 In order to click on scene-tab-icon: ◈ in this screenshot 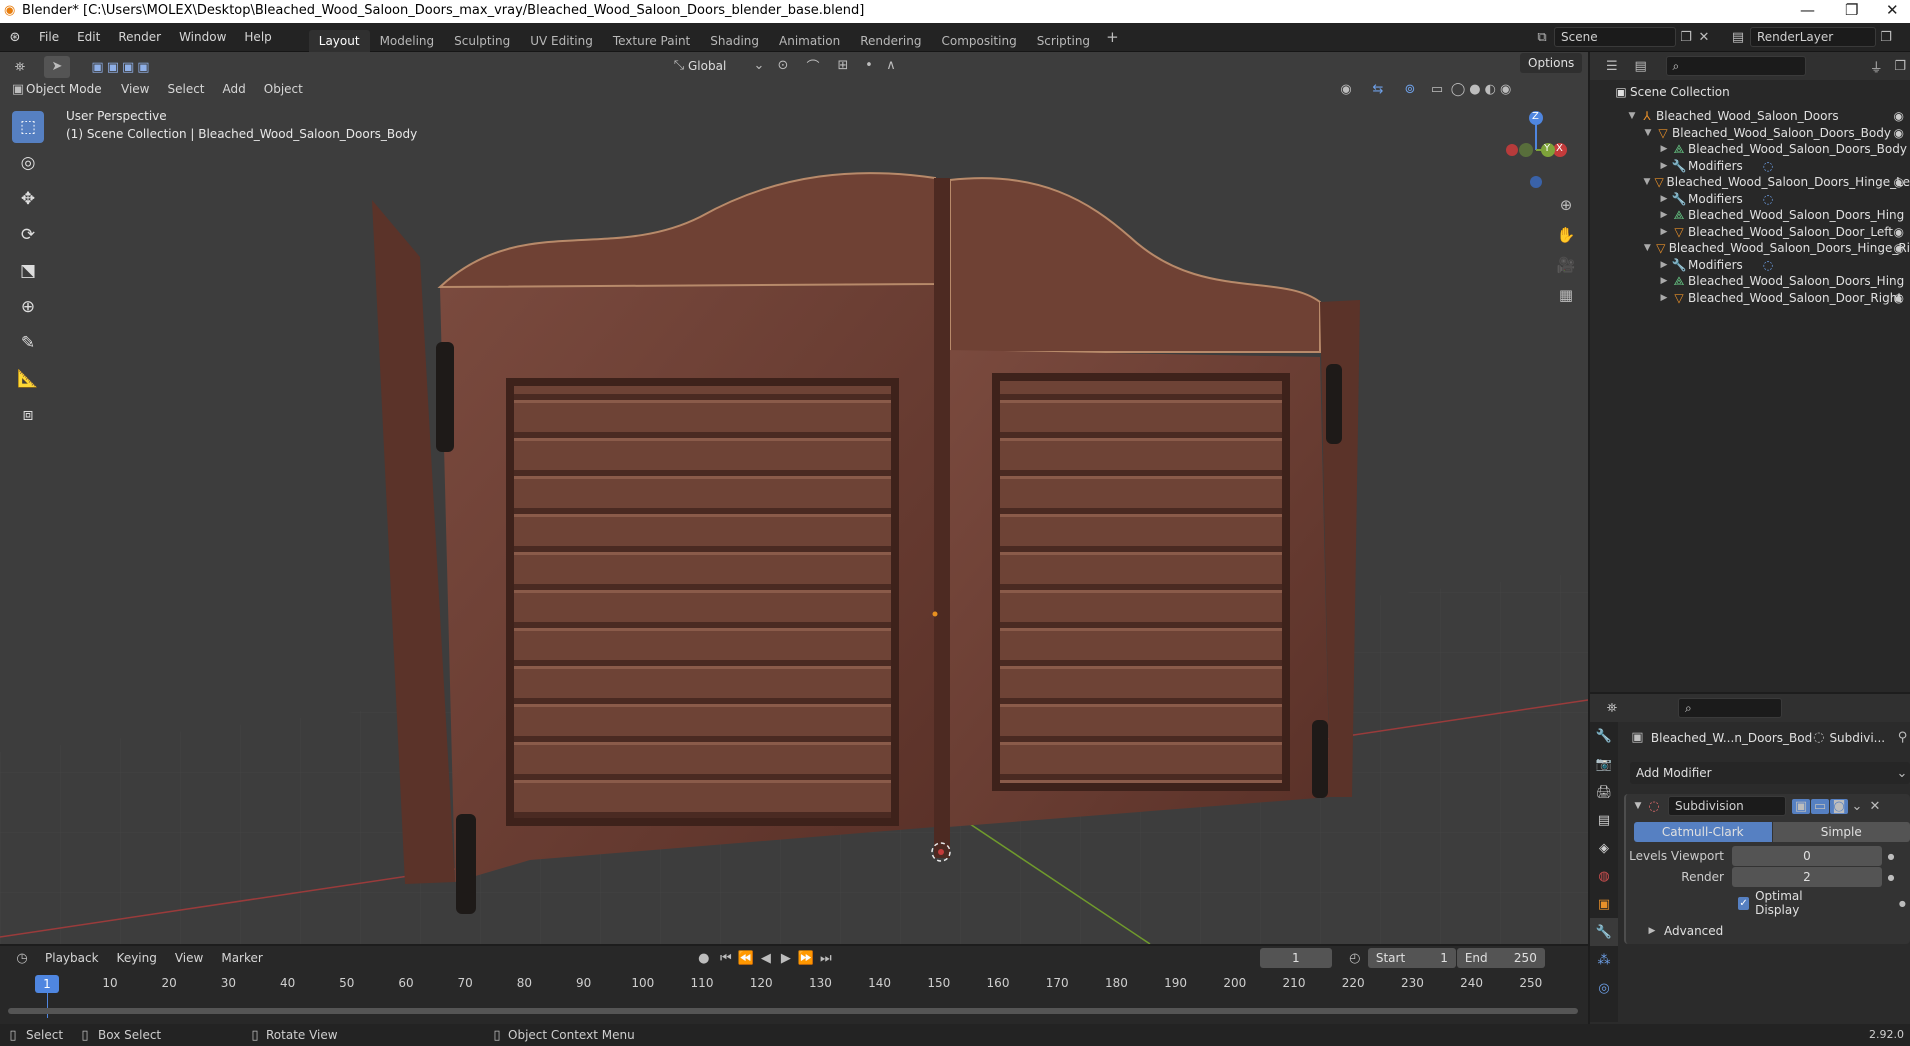, I will do `click(1604, 848)`.